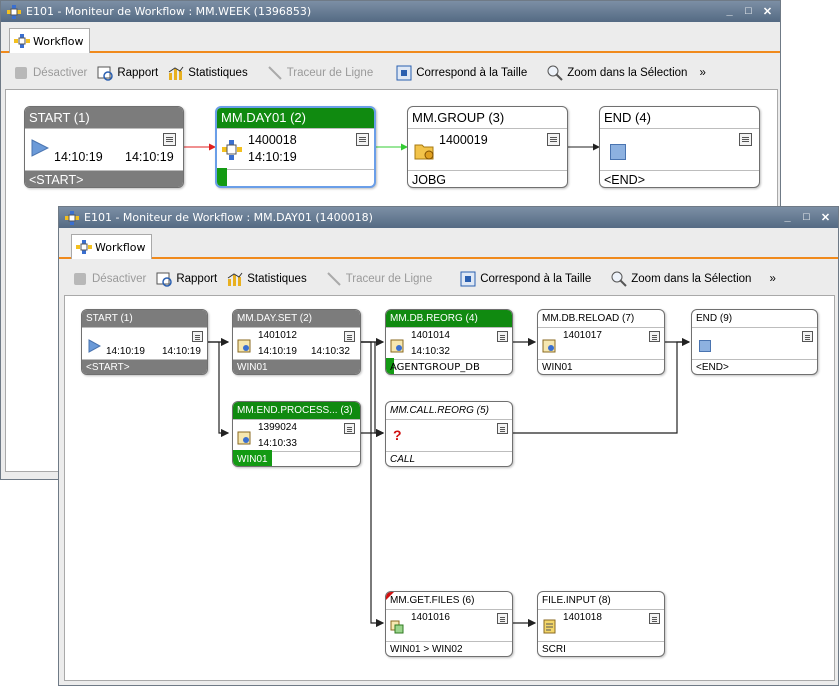  I want to click on node-file-input: FILE.INPUT (8) 1401018 SCRI, so click(601, 624).